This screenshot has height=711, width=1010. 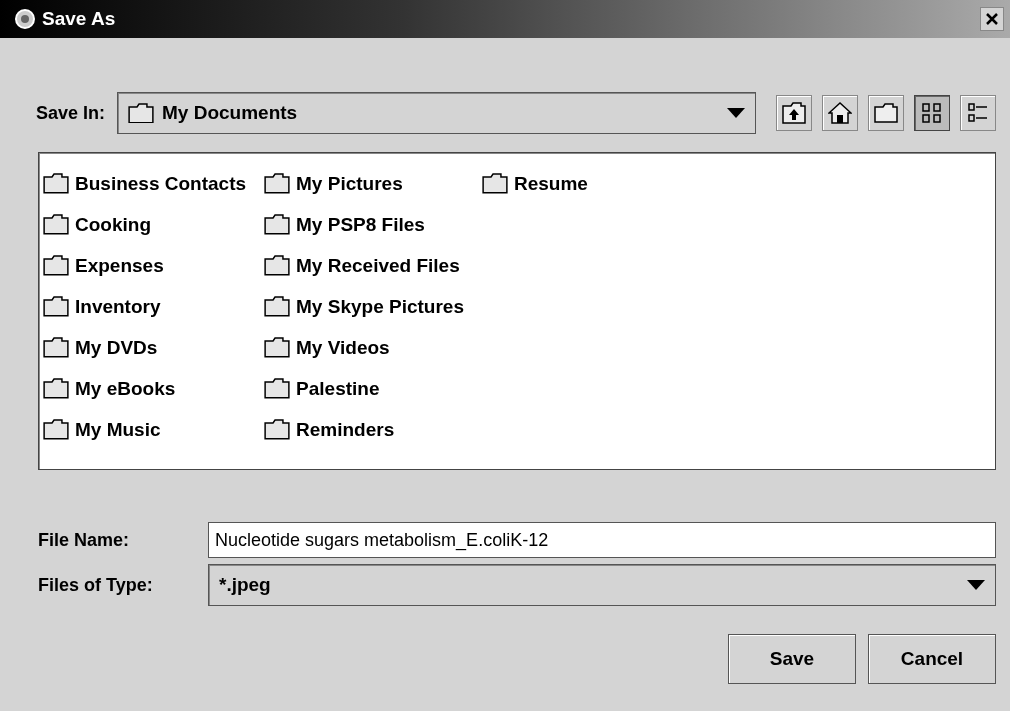 I want to click on file-name-field: Nucleotide sugars metabolism_E.coliK-12, so click(x=602, y=540).